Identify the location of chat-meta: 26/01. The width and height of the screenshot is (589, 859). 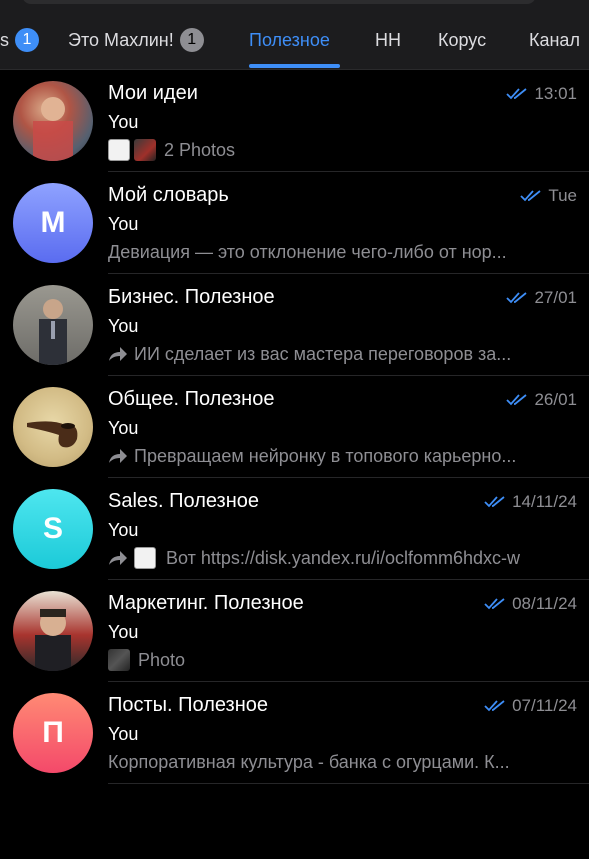
(541, 400).